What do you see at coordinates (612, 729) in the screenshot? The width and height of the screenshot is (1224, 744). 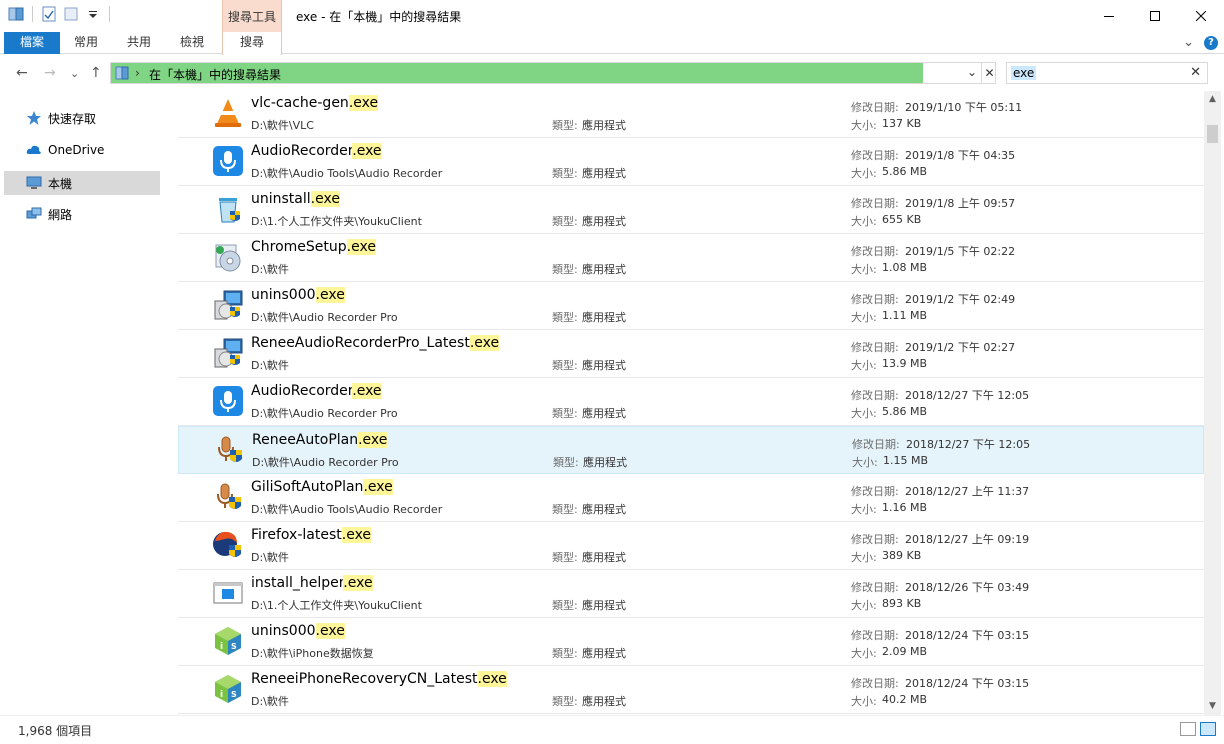 I see `status-bar: 1,968 個項目` at bounding box center [612, 729].